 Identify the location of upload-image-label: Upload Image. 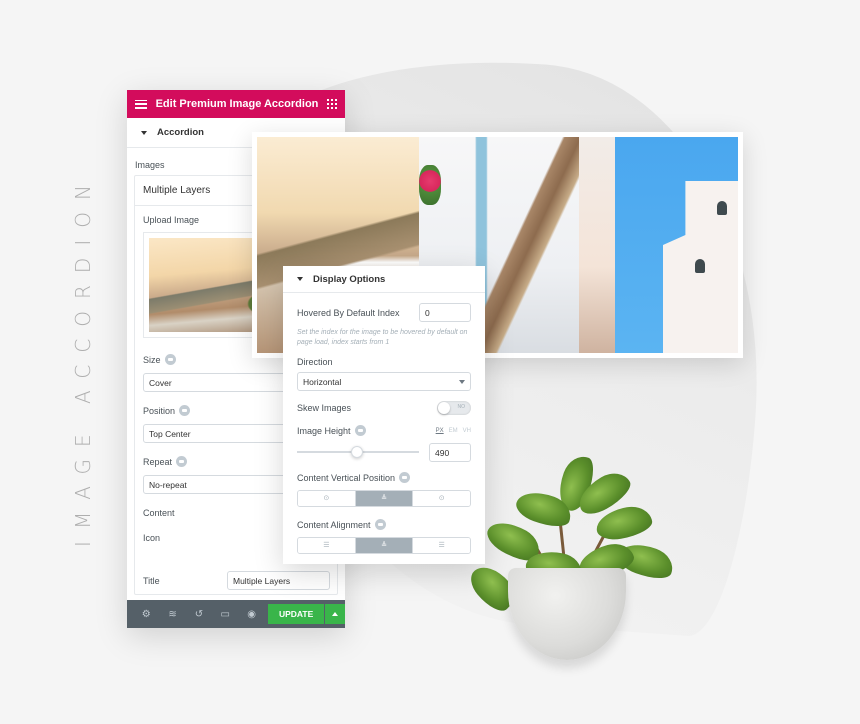
(171, 220).